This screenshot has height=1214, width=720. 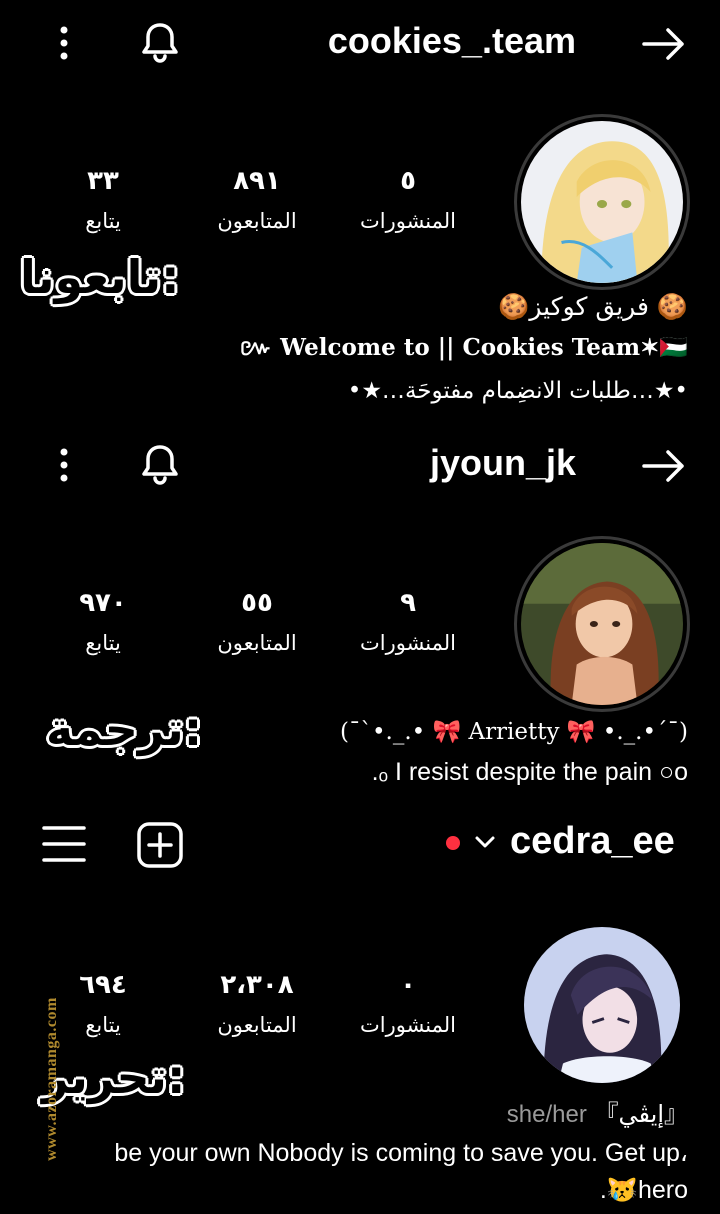 What do you see at coordinates (51, 1079) in the screenshot?
I see `watermark-text: www.azoramanga.com` at bounding box center [51, 1079].